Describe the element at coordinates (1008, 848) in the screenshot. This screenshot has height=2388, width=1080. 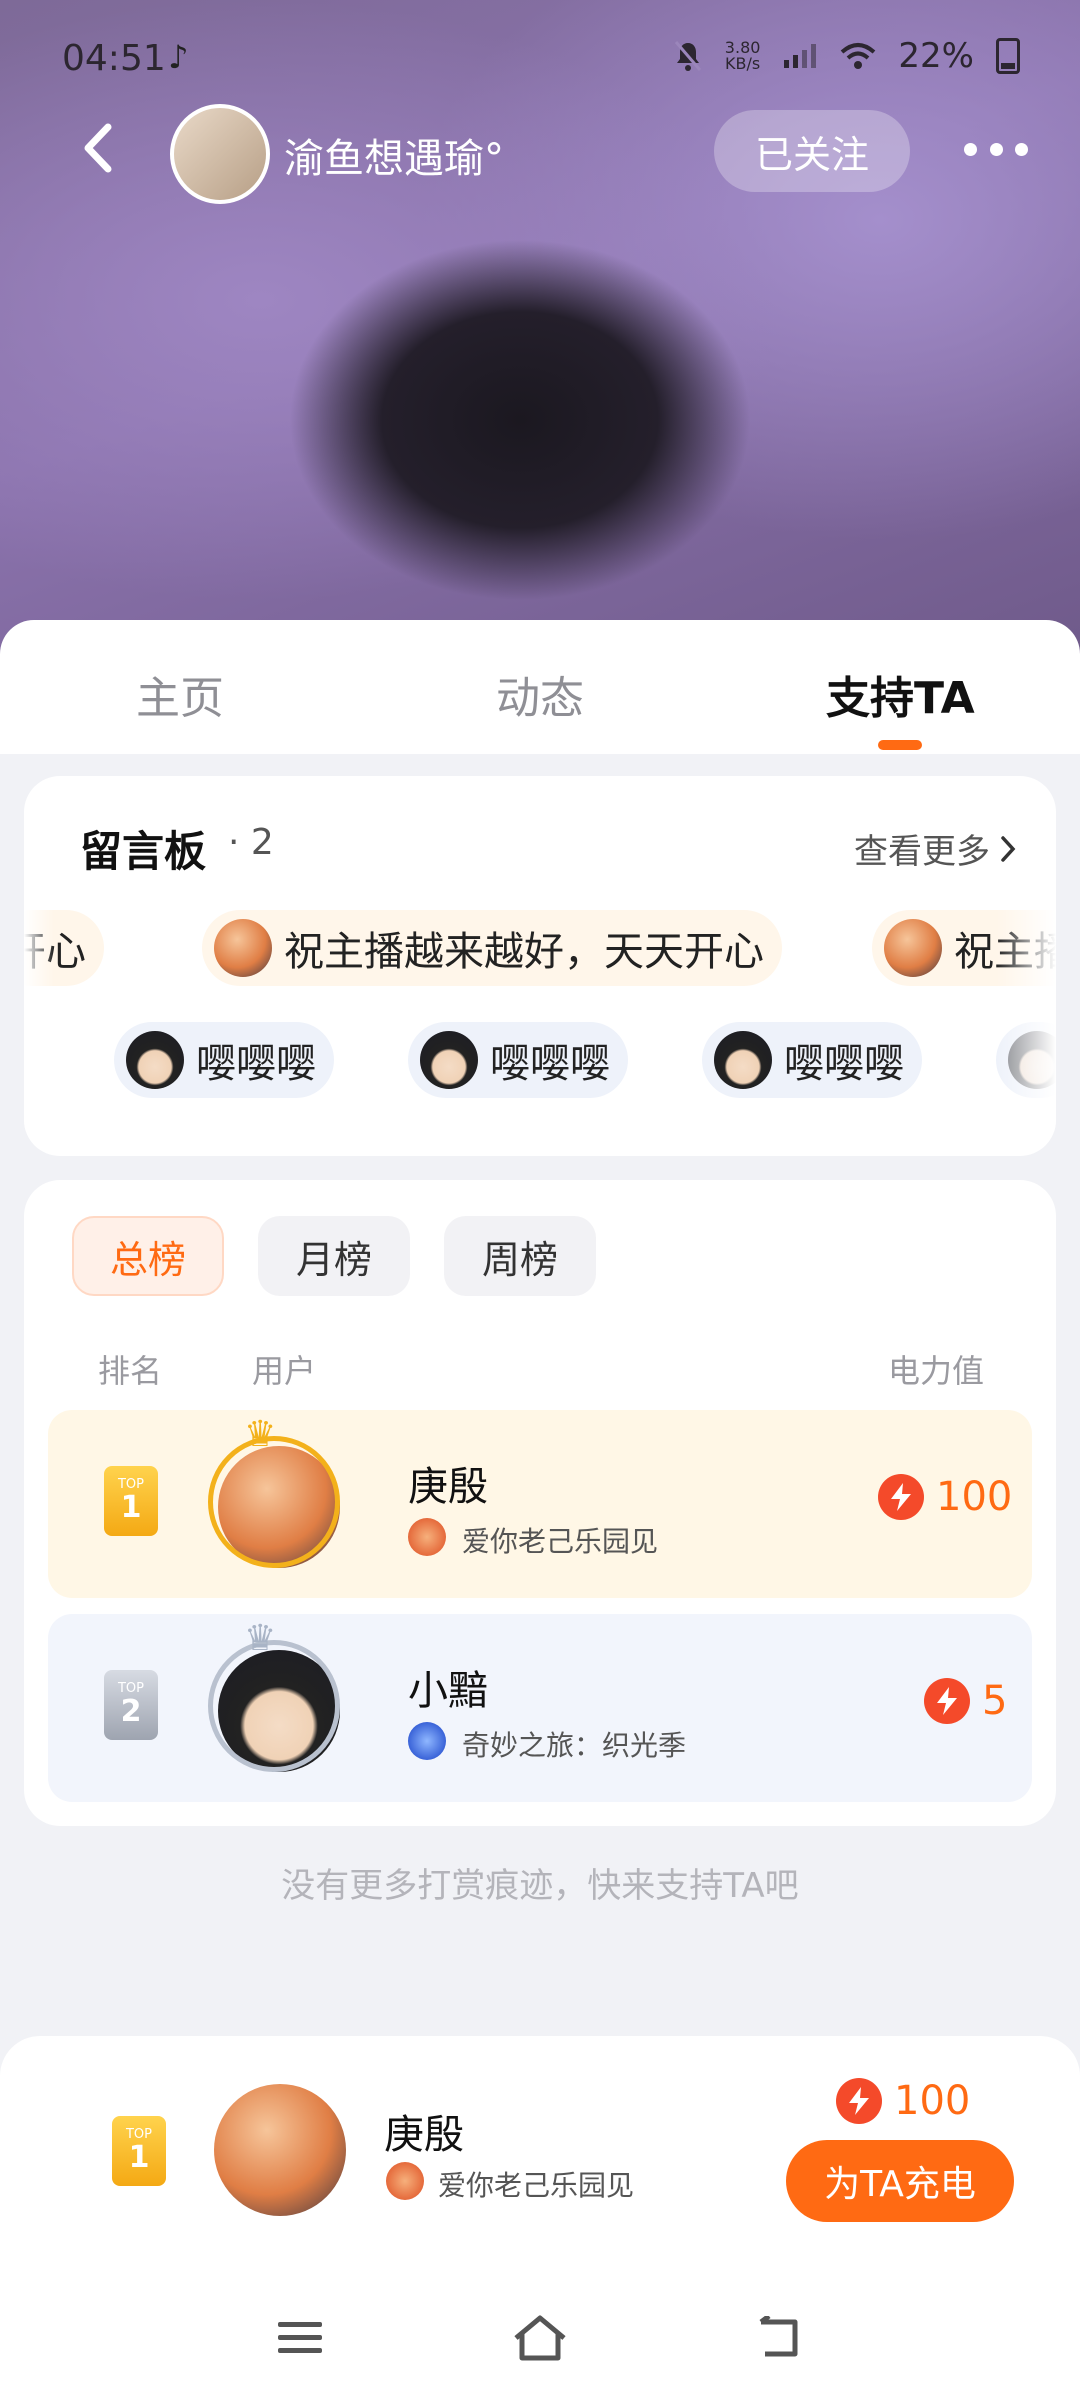
I see `chevron-right-icon` at that location.